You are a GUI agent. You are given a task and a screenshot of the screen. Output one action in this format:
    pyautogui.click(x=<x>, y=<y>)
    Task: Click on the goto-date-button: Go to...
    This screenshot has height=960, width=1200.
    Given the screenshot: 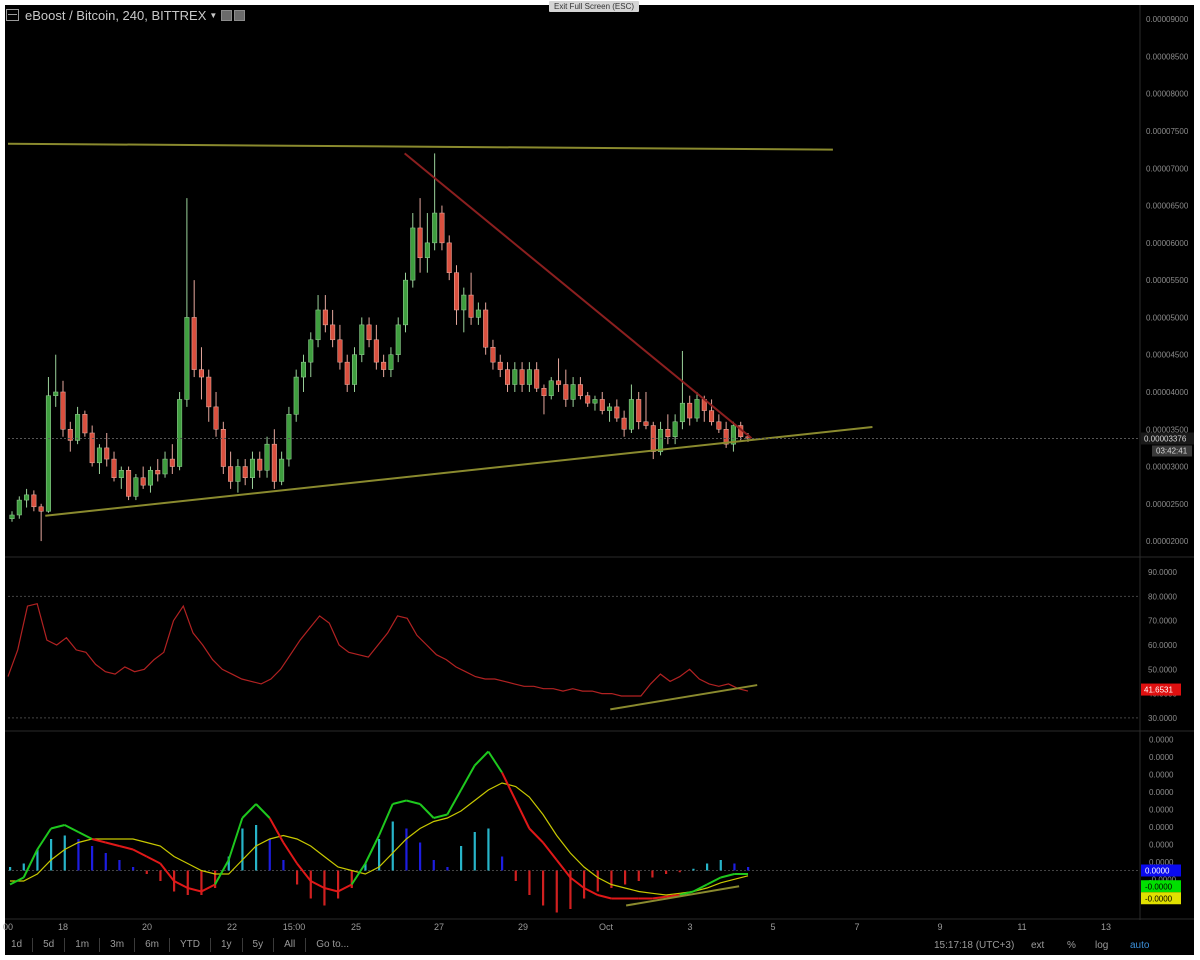 What is the action you would take?
    pyautogui.click(x=332, y=945)
    